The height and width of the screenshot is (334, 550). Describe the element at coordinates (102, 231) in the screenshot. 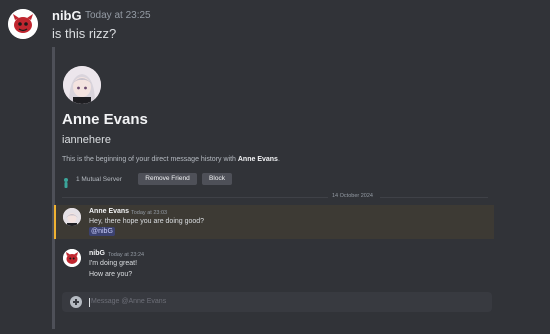

I see `user-mention: @nibG` at that location.